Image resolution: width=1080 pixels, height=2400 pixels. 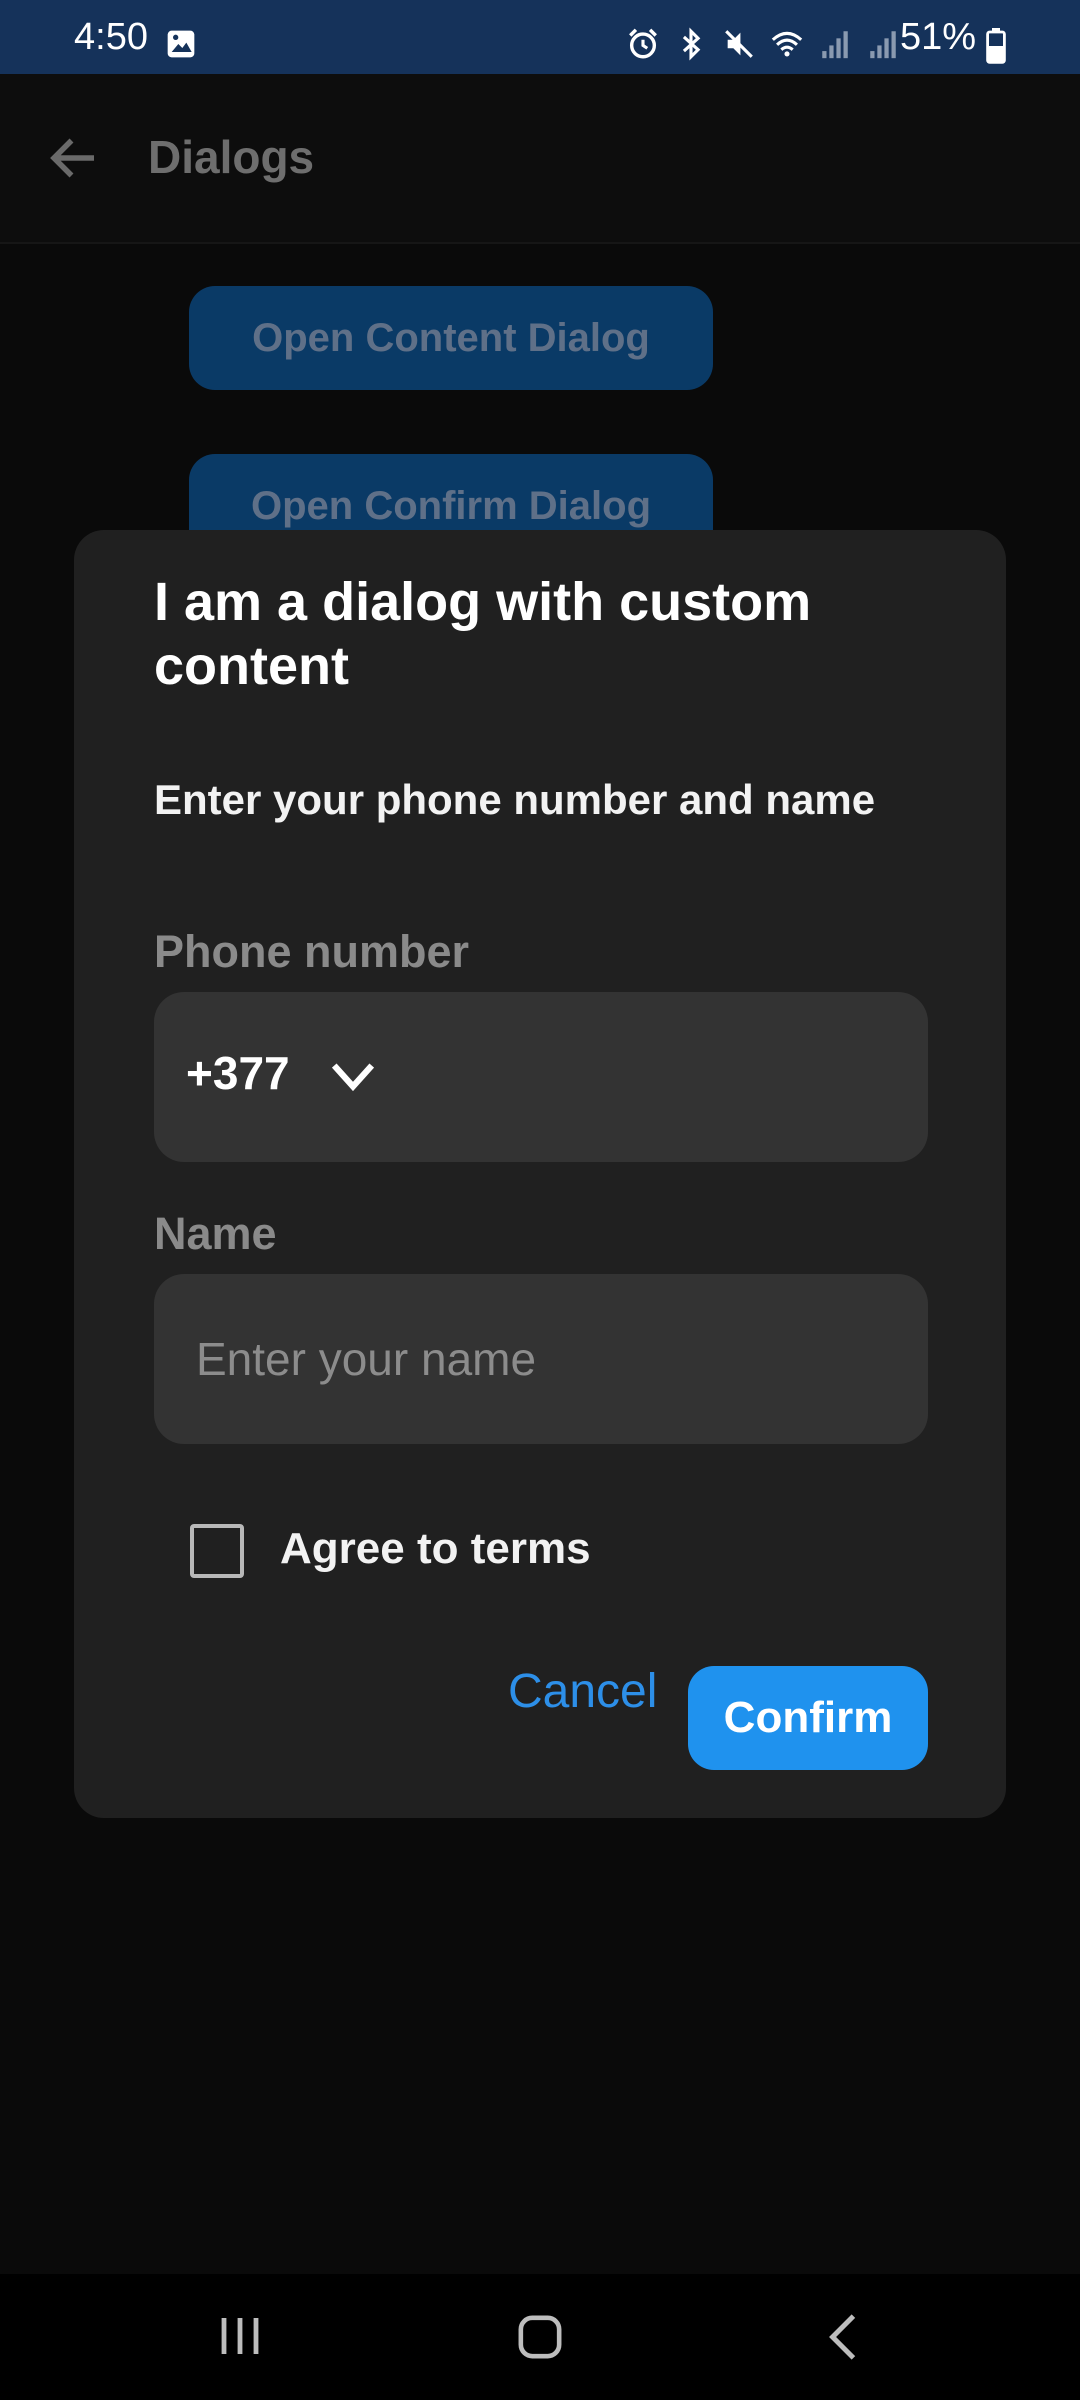 What do you see at coordinates (691, 44) in the screenshot?
I see `bluetooth-icon` at bounding box center [691, 44].